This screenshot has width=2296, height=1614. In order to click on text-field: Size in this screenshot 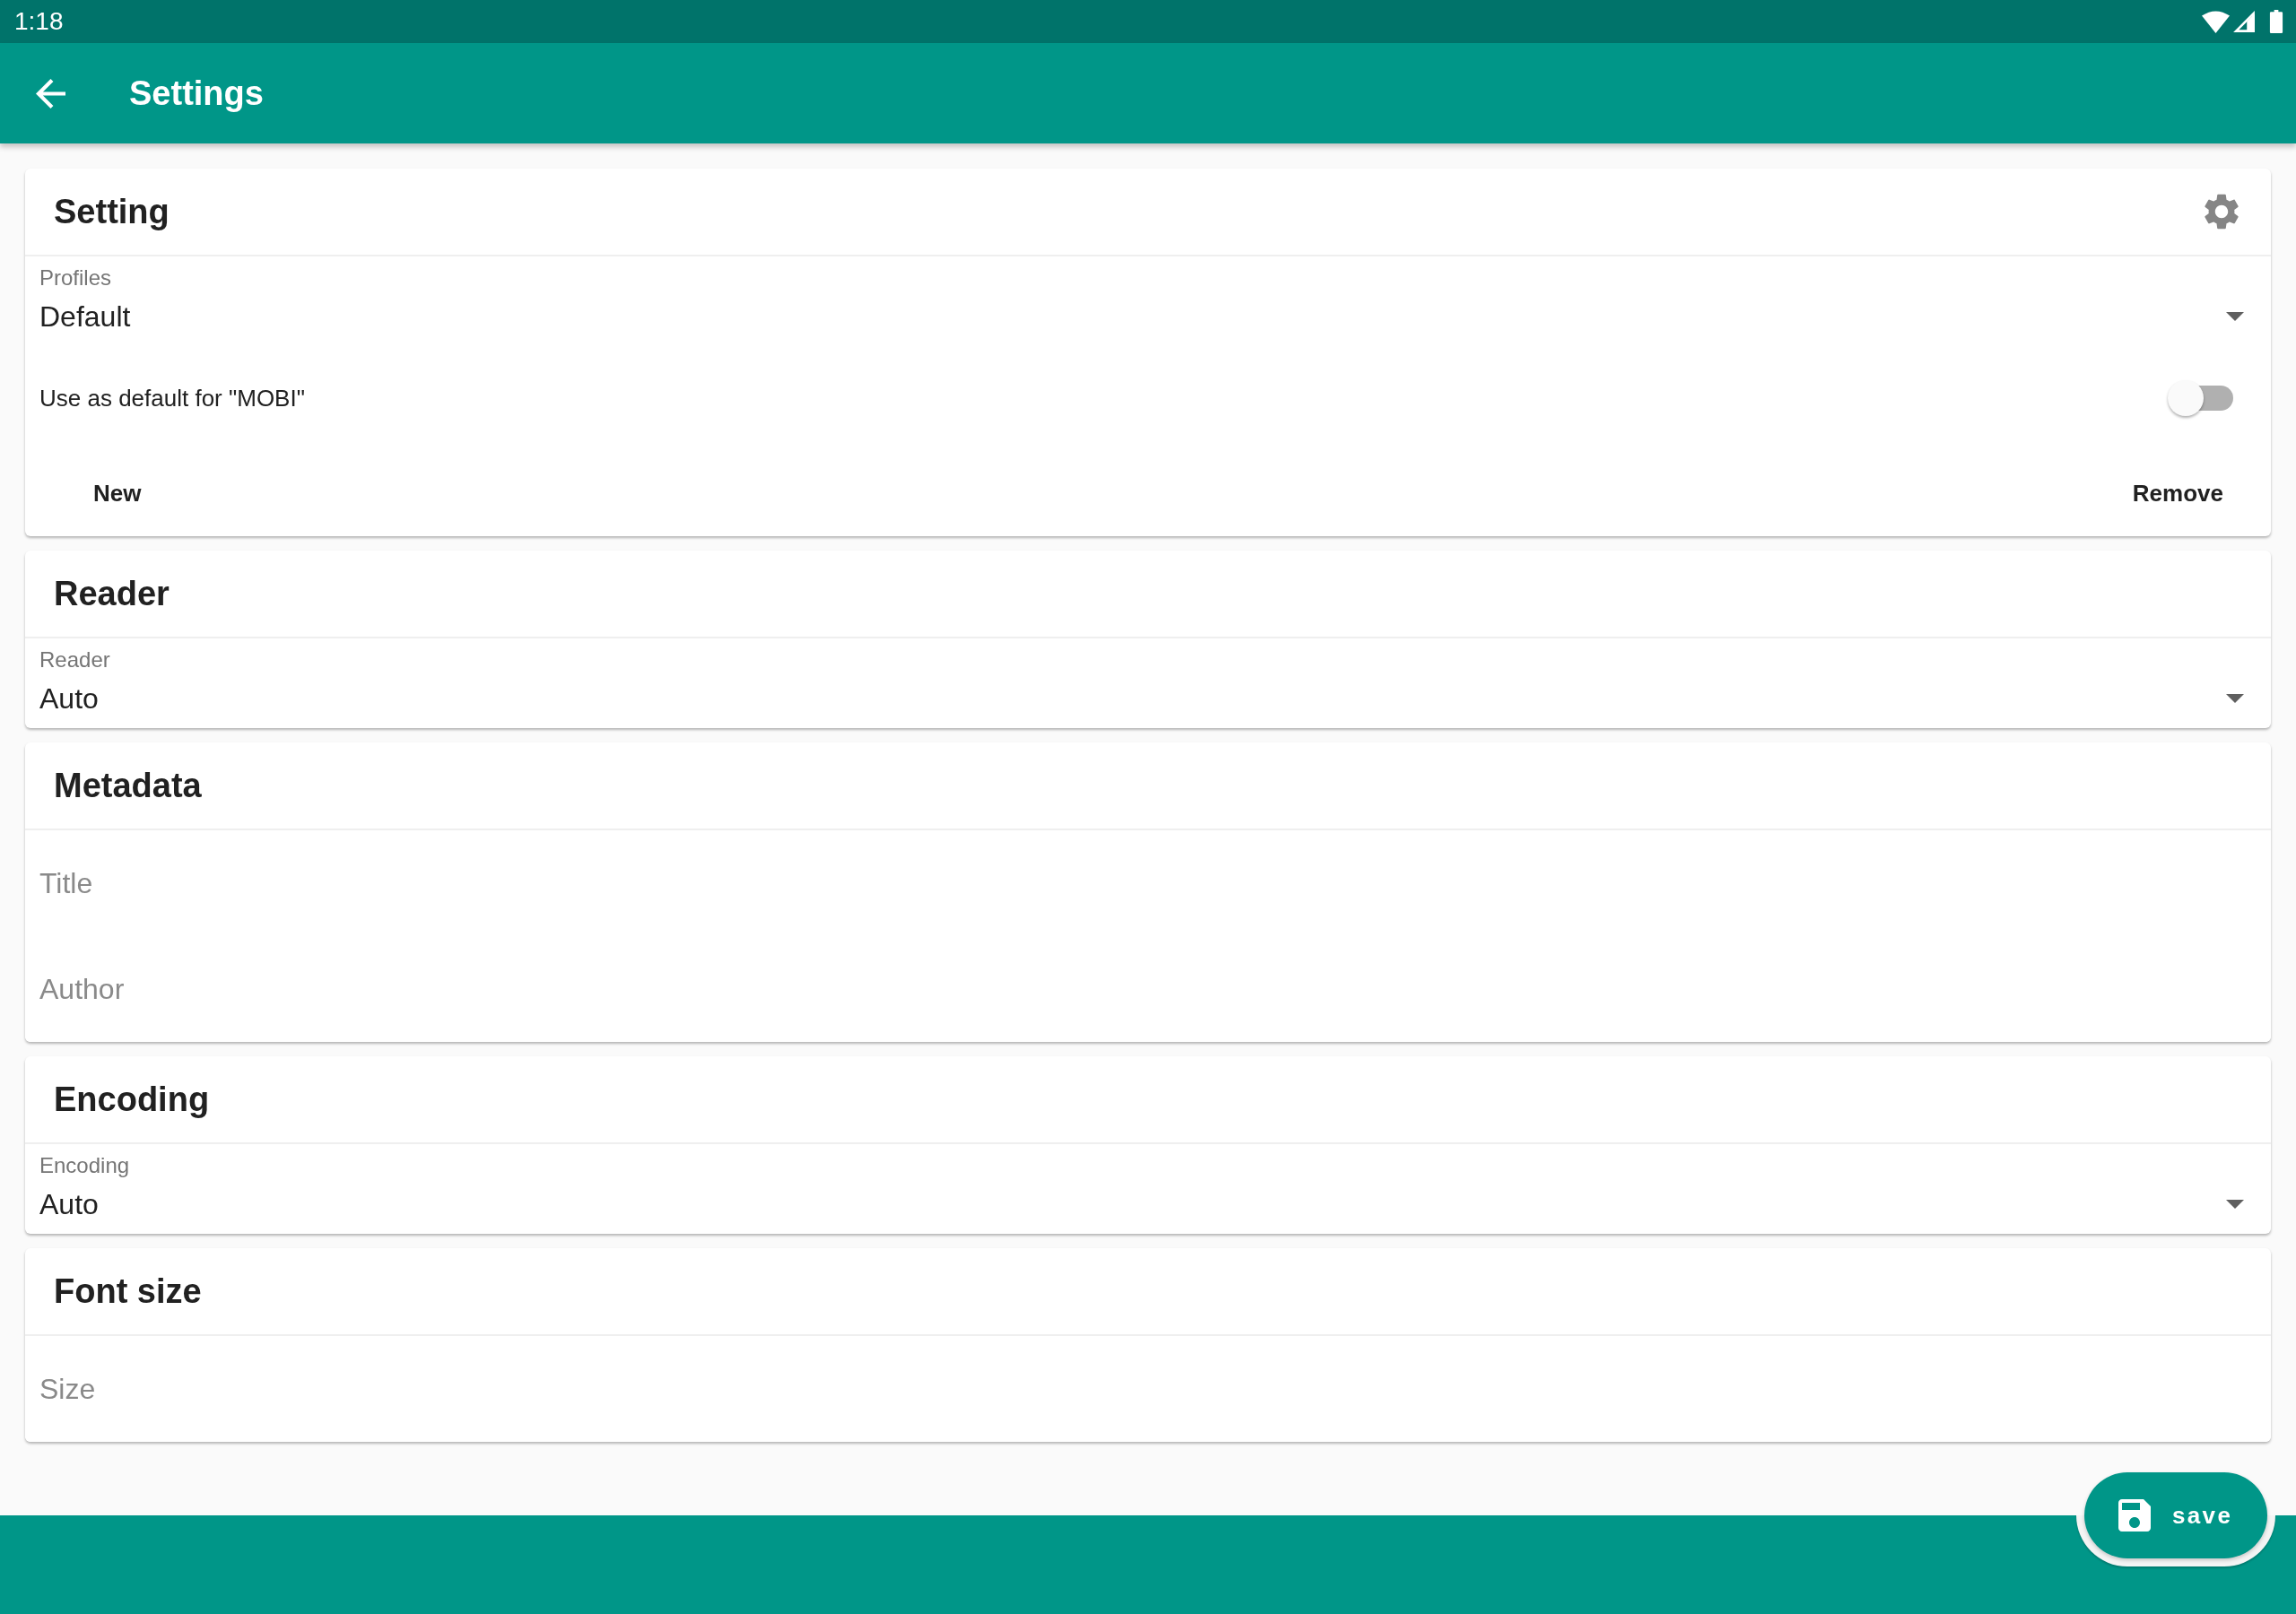, I will do `click(1148, 1389)`.